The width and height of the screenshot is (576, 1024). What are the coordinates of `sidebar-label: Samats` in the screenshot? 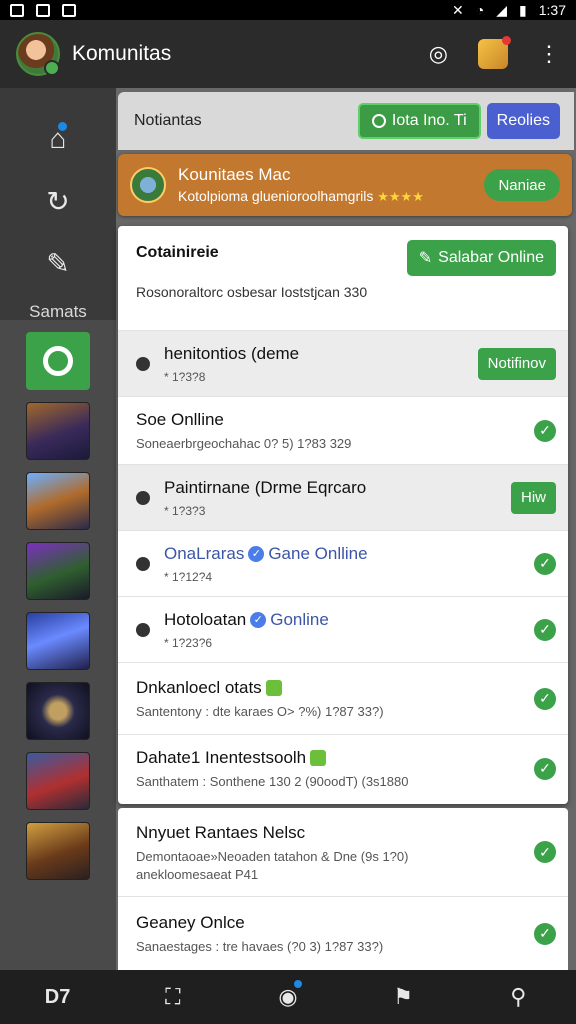 It's located at (58, 311).